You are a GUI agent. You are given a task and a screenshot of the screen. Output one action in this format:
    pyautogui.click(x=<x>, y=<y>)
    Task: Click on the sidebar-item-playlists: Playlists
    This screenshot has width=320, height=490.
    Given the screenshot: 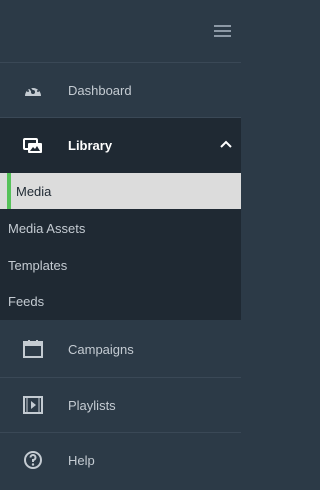 What is the action you would take?
    pyautogui.click(x=120, y=405)
    